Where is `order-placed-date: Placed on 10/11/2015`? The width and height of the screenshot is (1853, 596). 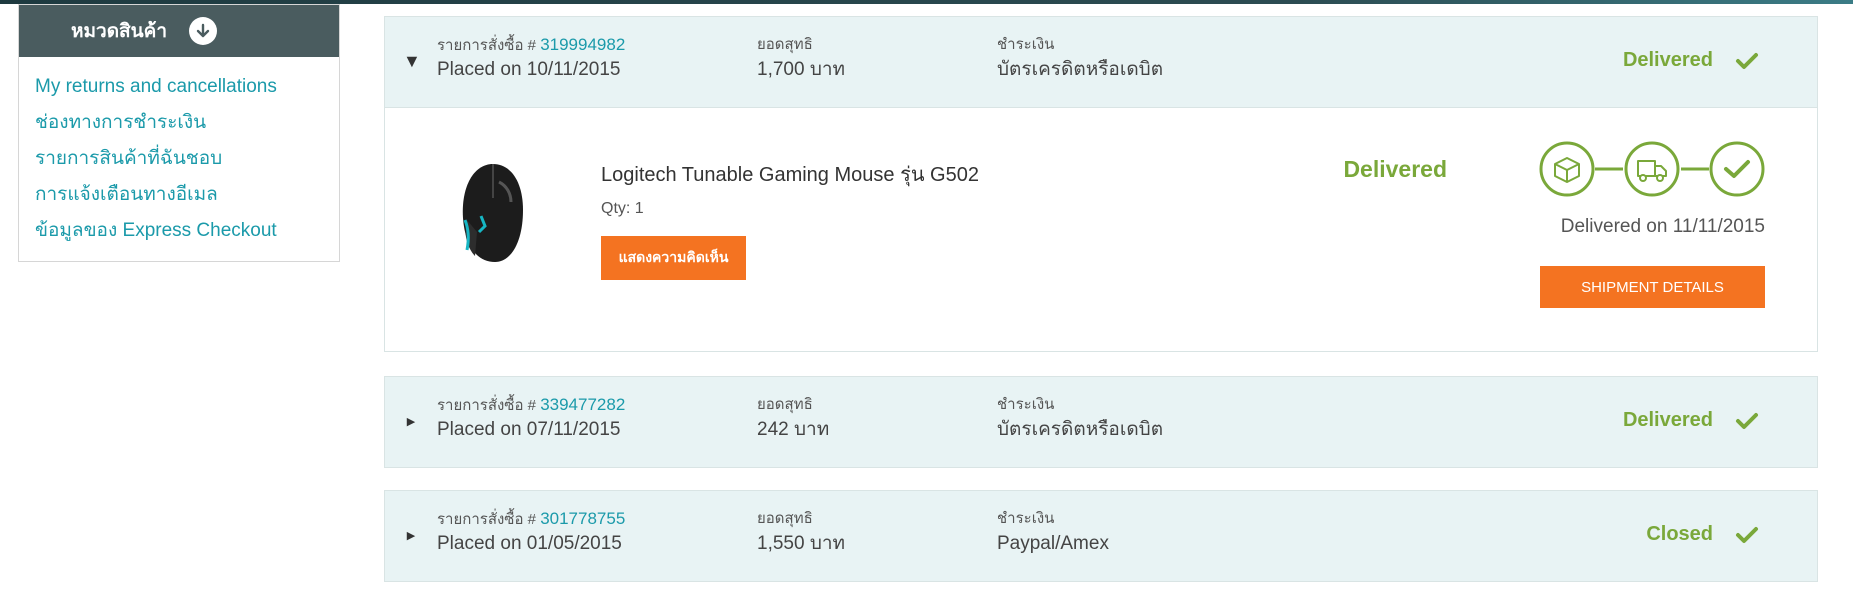
order-placed-date: Placed on 10/11/2015 is located at coordinates (529, 69).